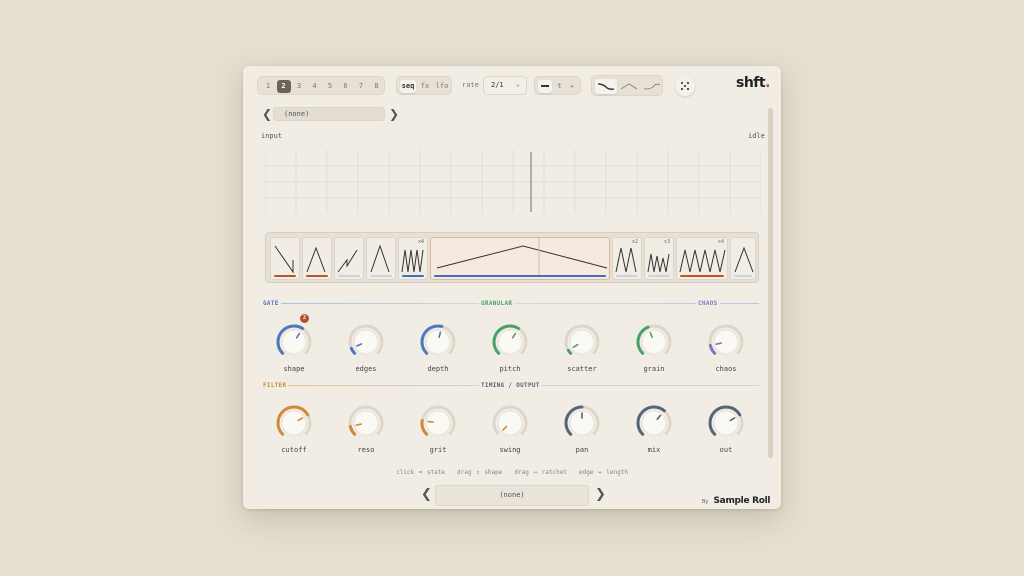 The width and height of the screenshot is (1024, 576). What do you see at coordinates (420, 242) in the screenshot?
I see `ratchet-label: x4` at bounding box center [420, 242].